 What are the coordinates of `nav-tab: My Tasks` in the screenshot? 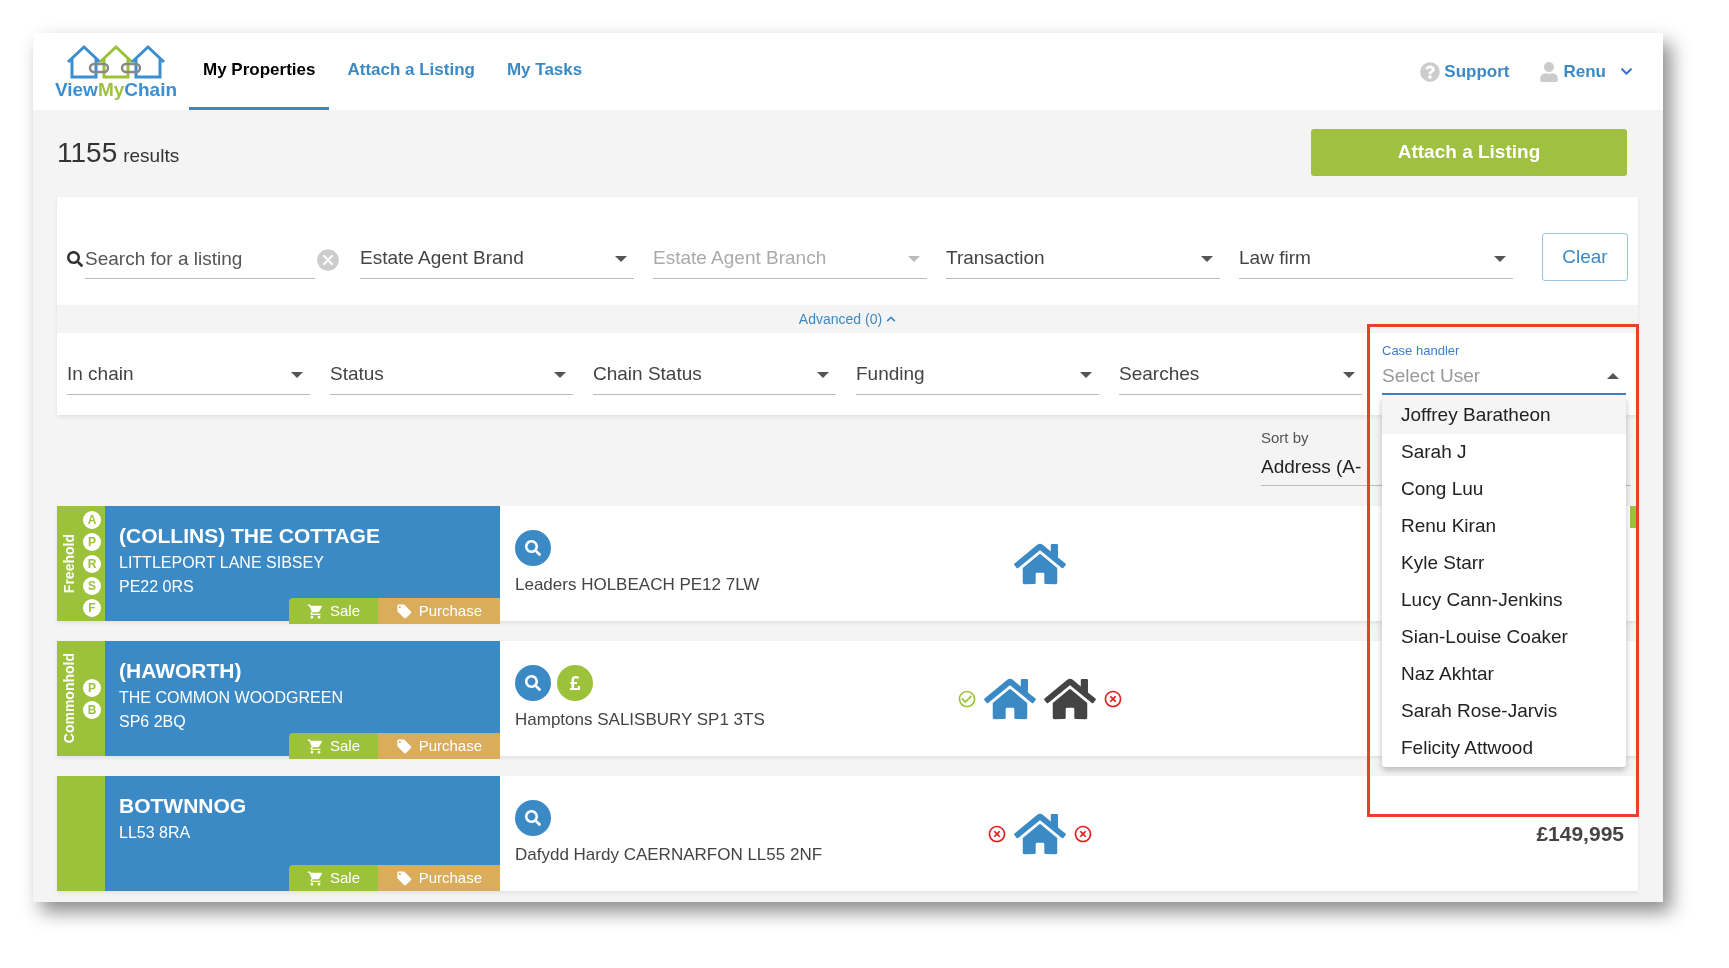 It's located at (544, 71).